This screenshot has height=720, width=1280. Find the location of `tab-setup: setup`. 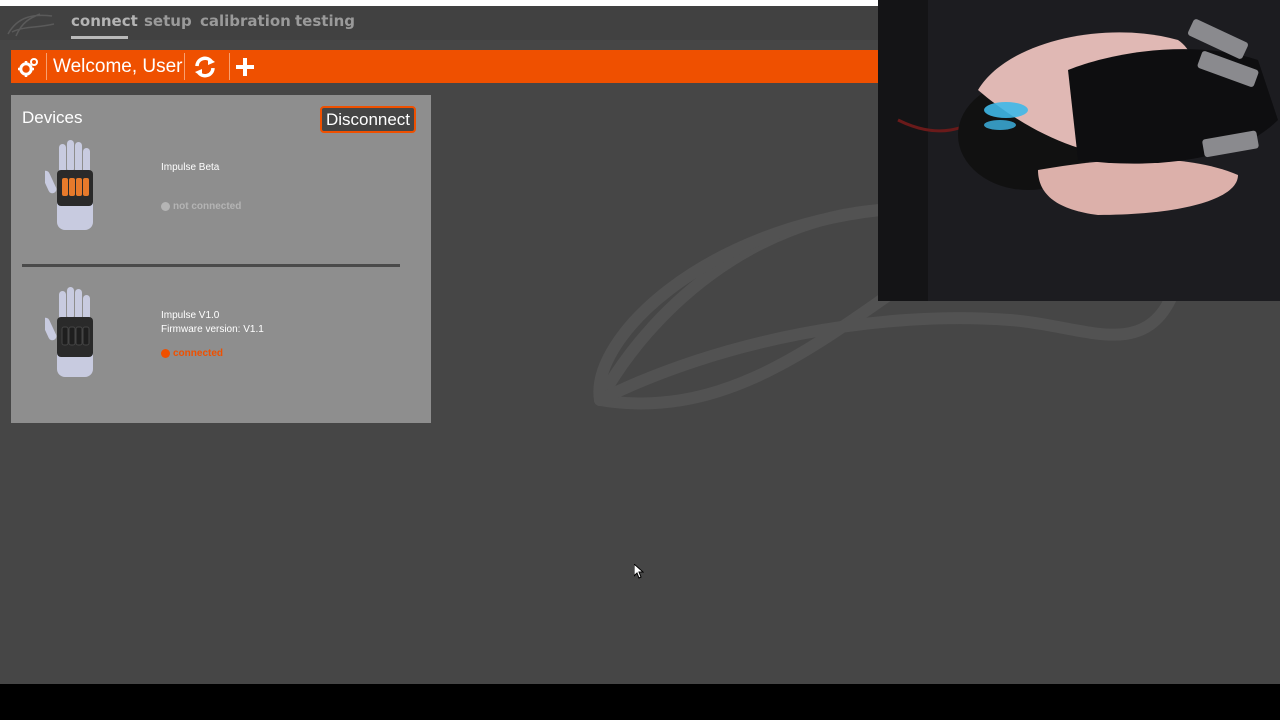

tab-setup: setup is located at coordinates (168, 21).